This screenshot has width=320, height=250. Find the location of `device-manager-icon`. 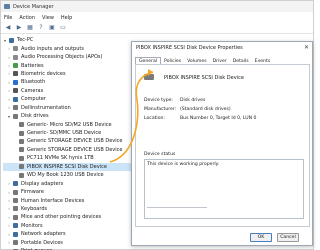

device-manager-icon is located at coordinates (7, 6).